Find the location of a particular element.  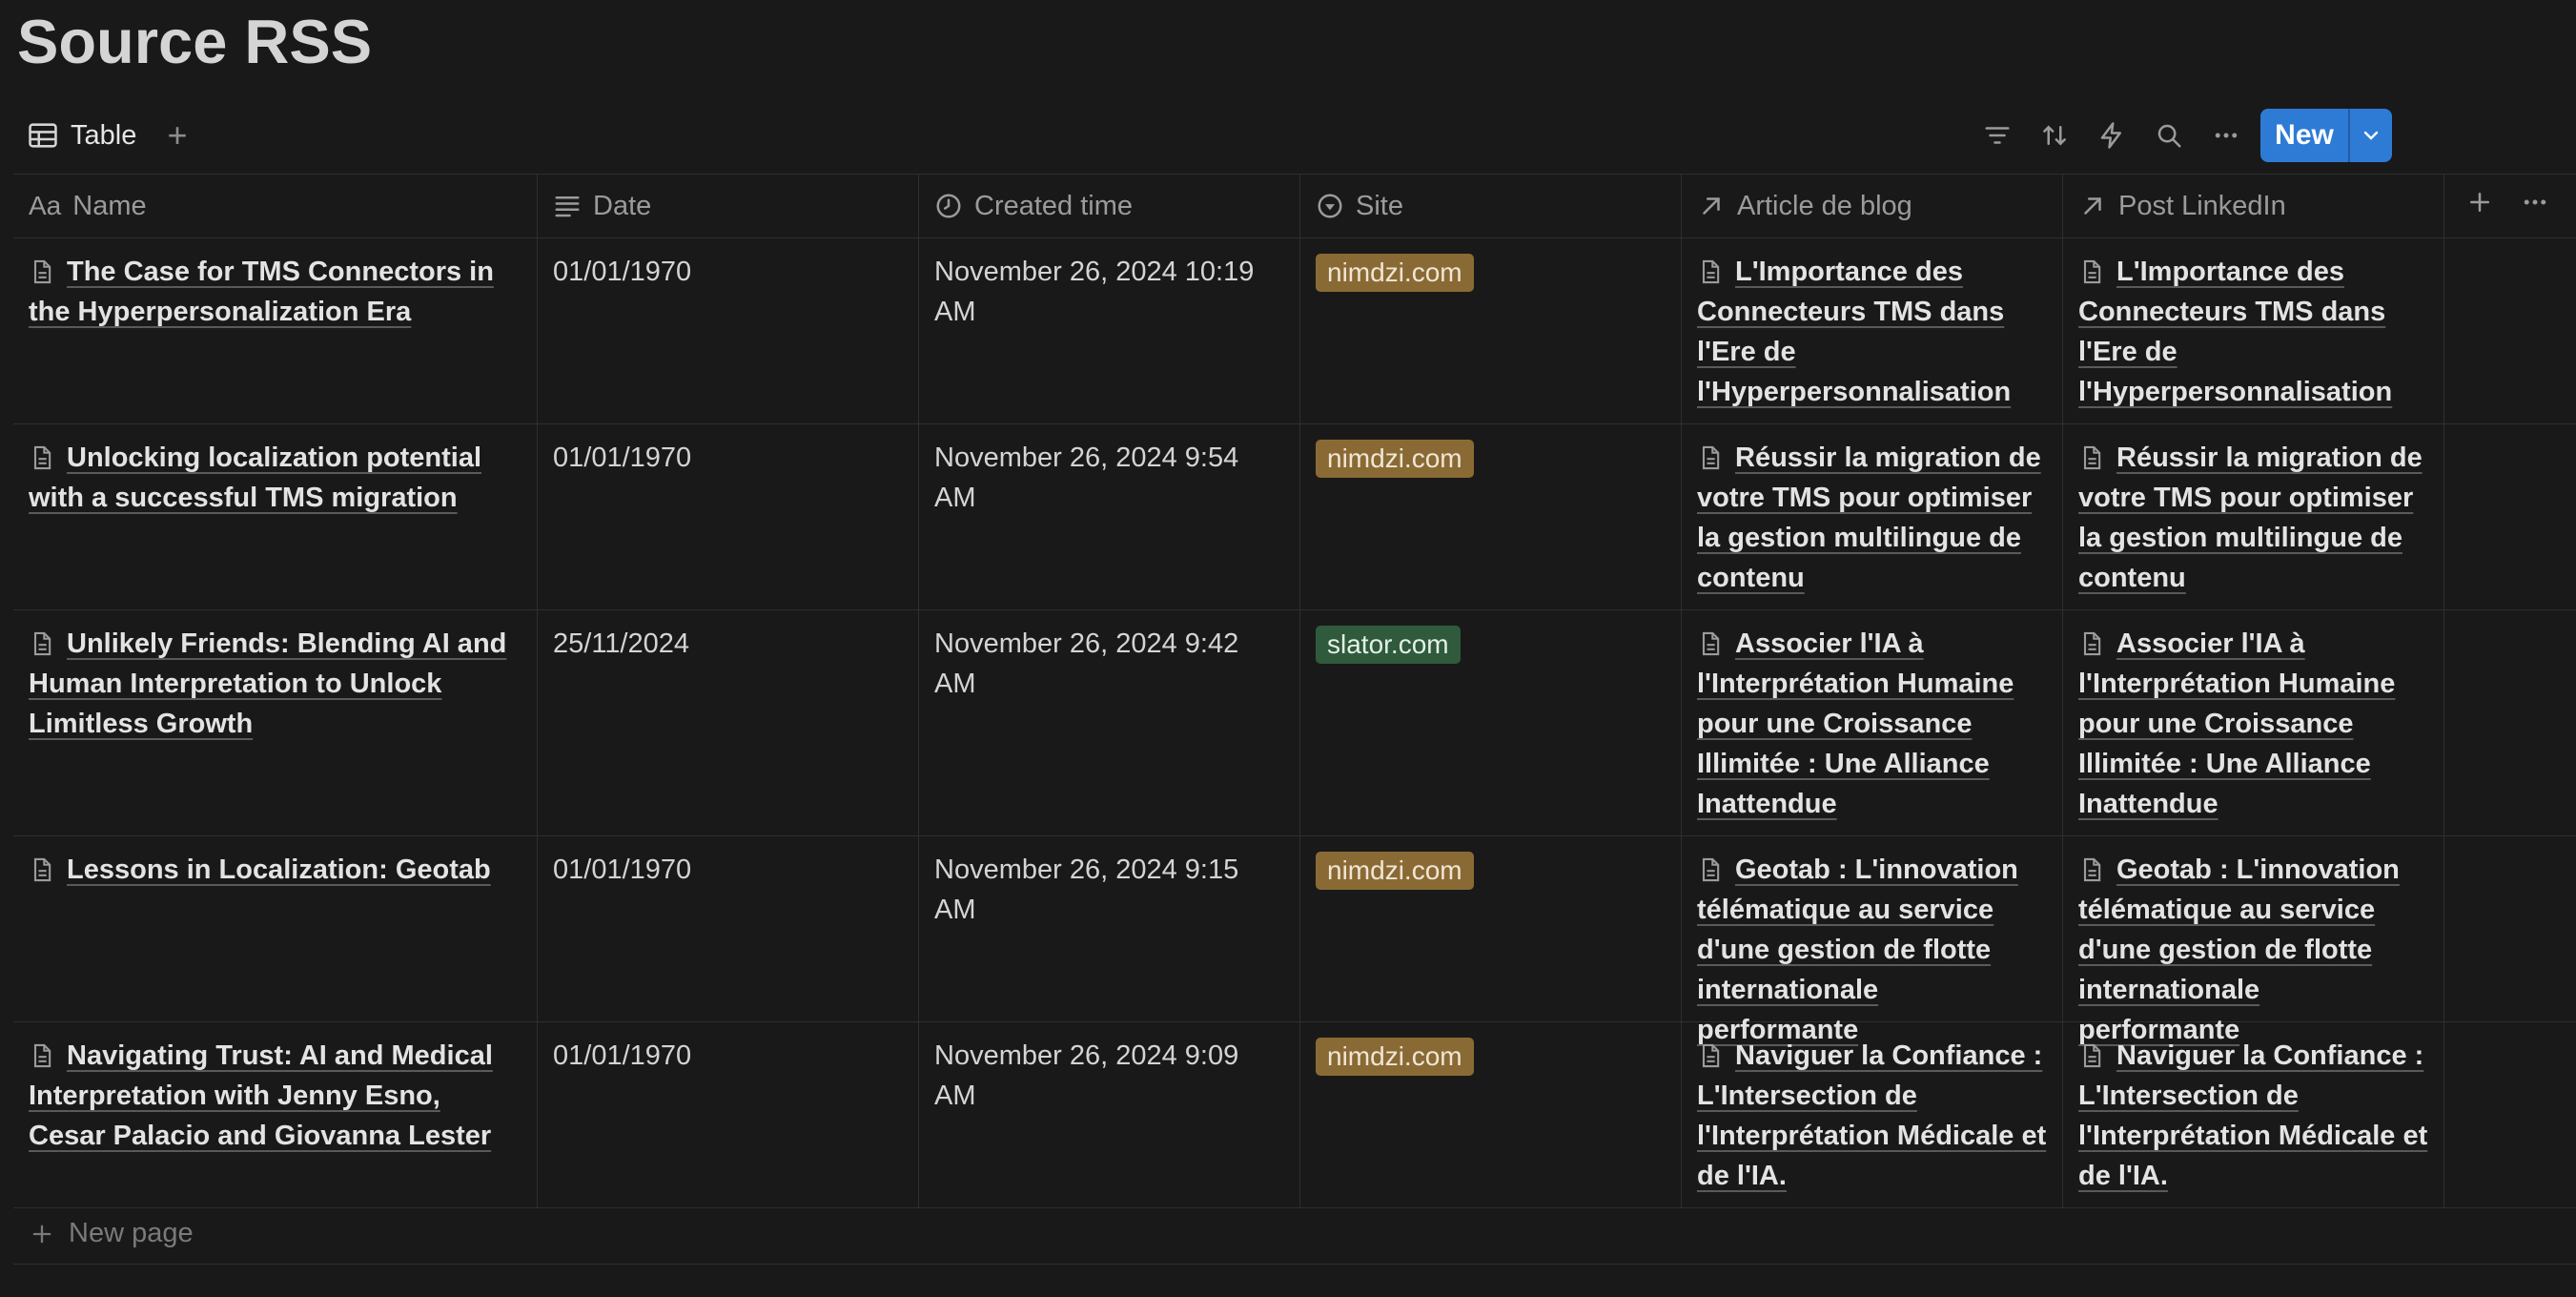

automation-icon is located at coordinates (2111, 135).